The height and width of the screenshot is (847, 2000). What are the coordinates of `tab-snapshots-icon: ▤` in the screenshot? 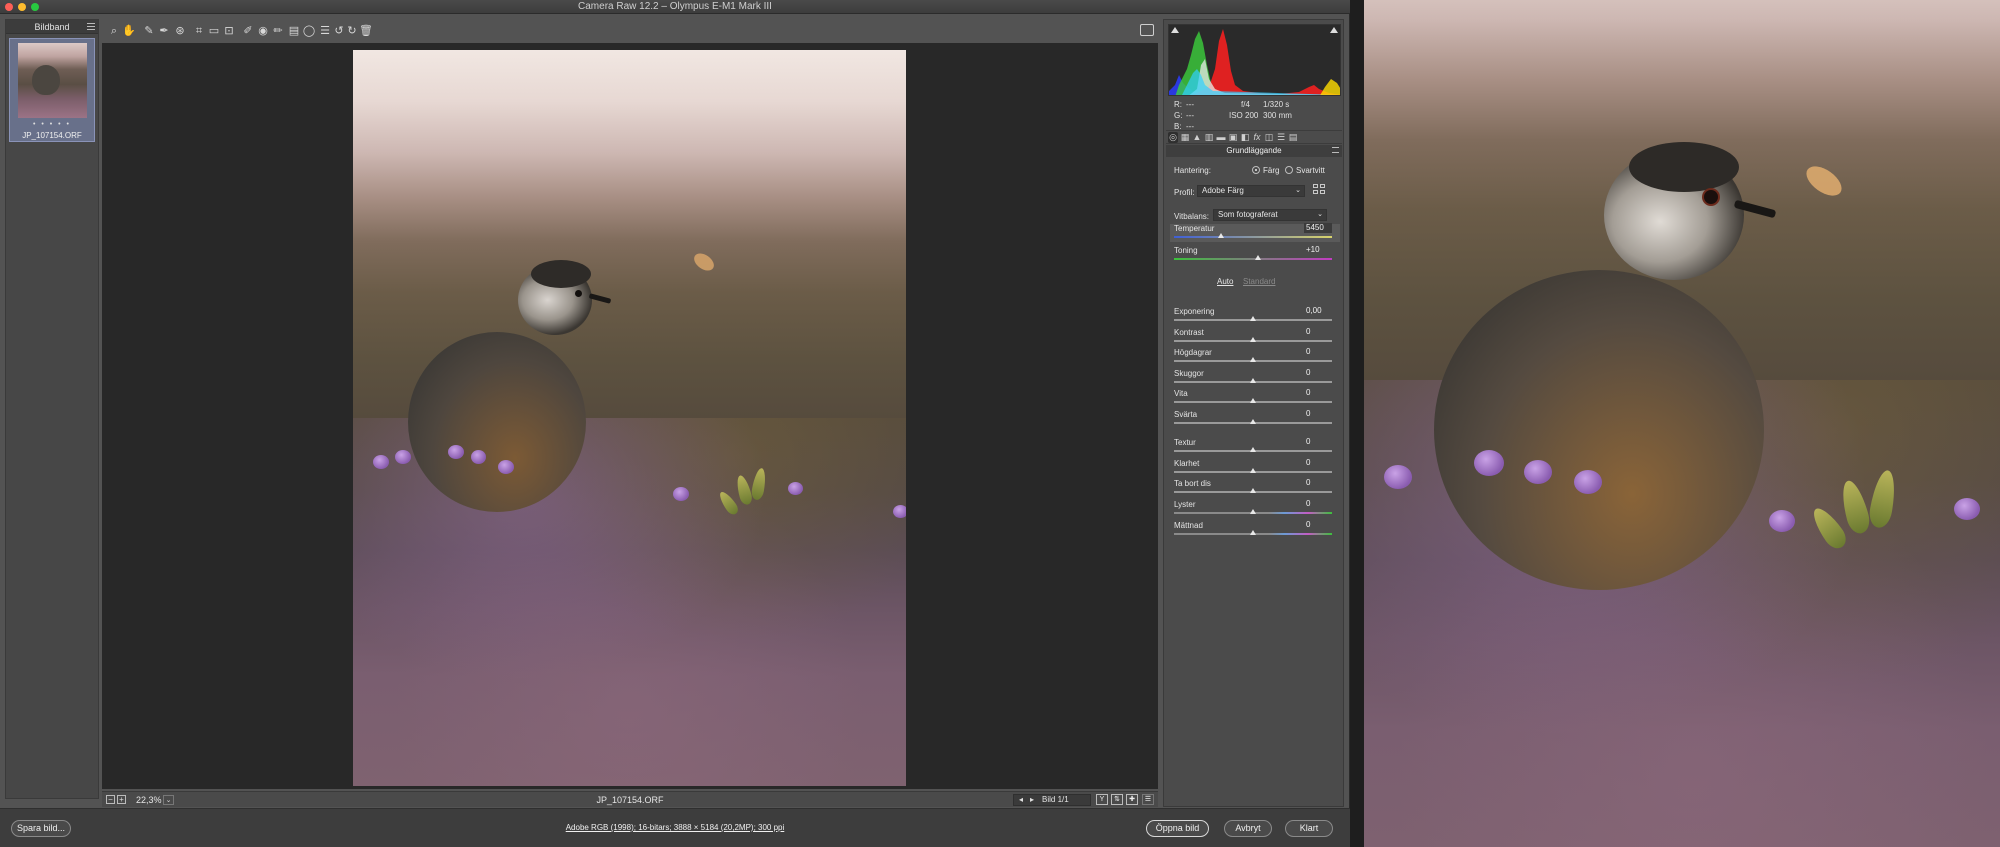 It's located at (1293, 137).